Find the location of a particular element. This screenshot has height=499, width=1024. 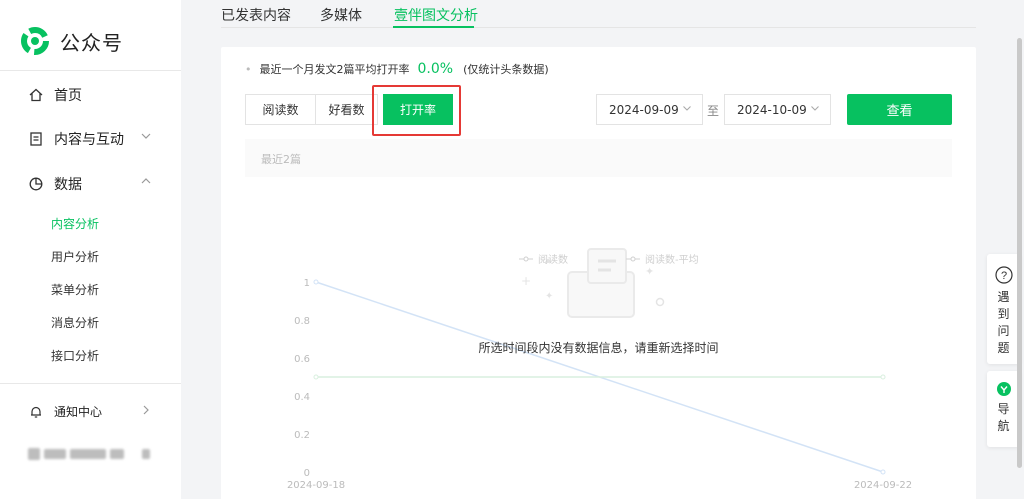

nav-widget: 导 航 is located at coordinates (1003, 409).